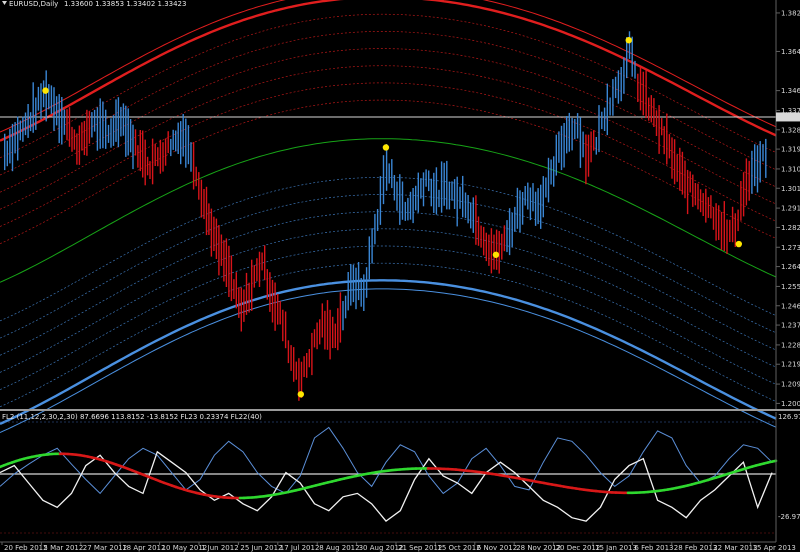 This screenshot has width=800, height=552. I want to click on time-tick-label: 15 Oct 2012, so click(458, 548).